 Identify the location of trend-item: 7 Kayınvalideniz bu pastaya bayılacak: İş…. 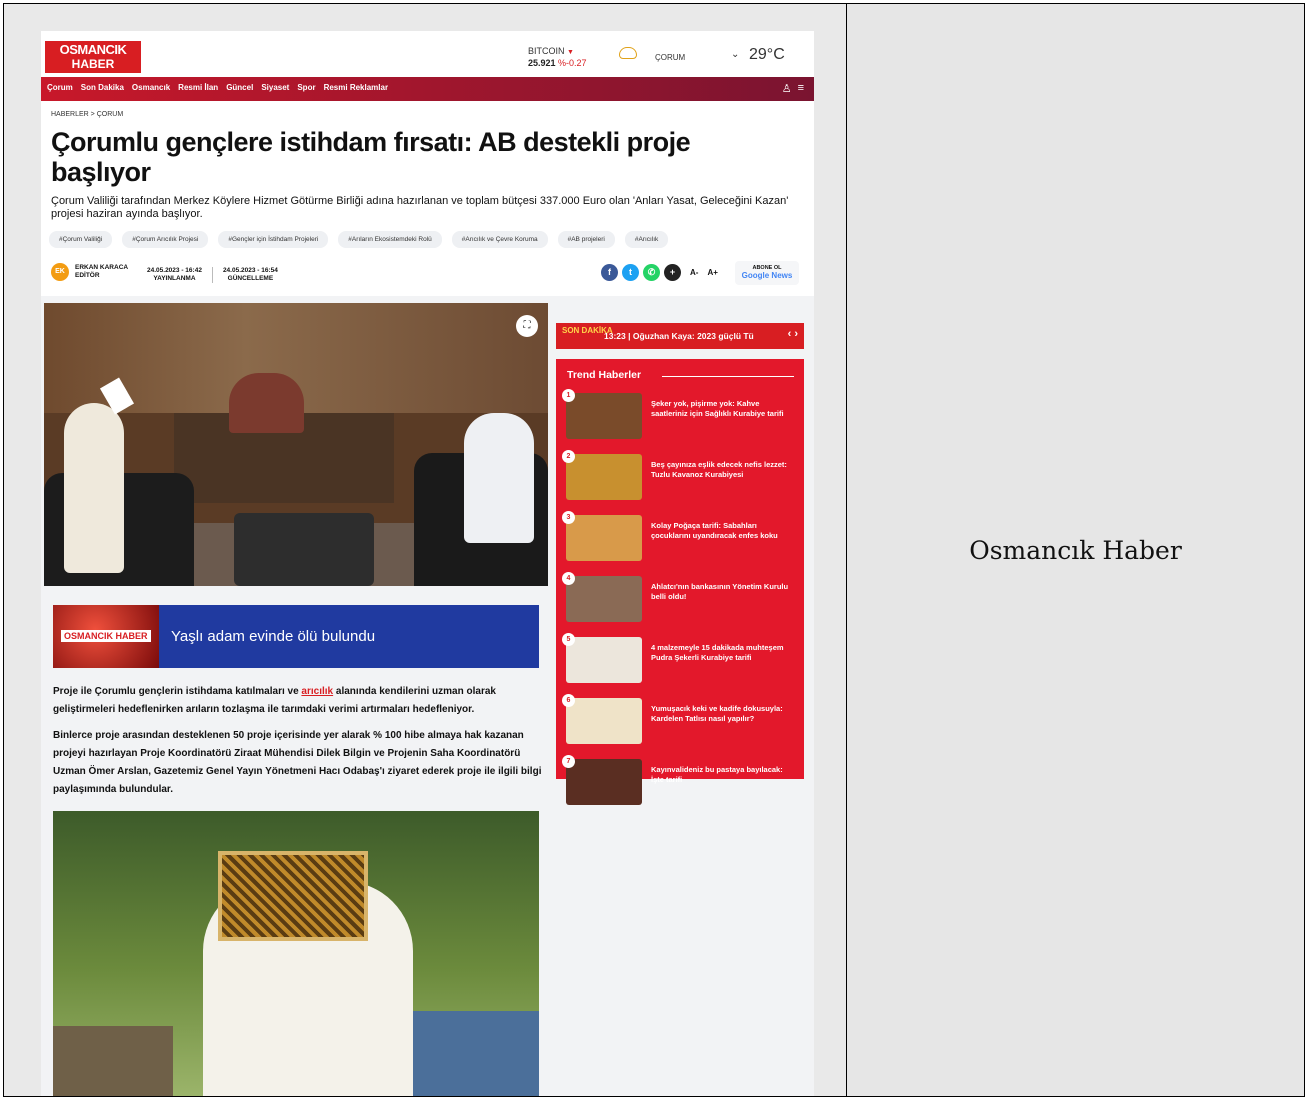
(680, 782).